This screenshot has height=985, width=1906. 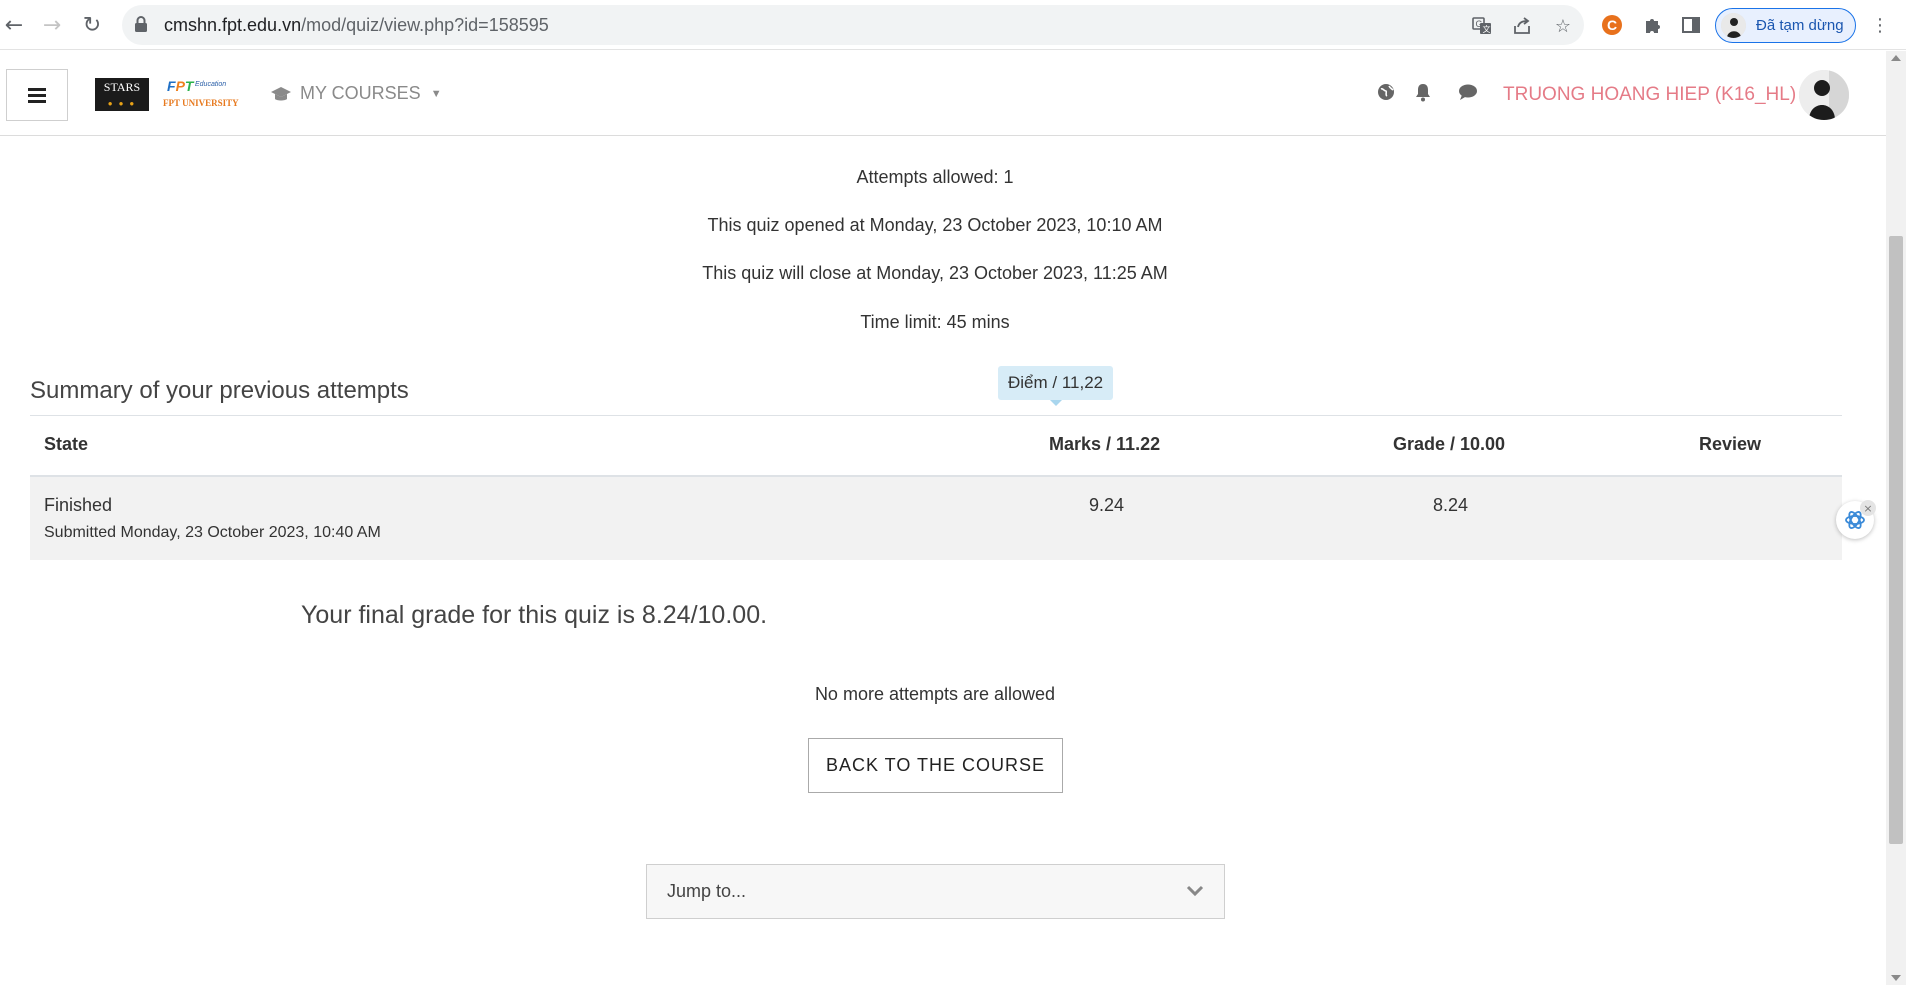 What do you see at coordinates (52, 25) in the screenshot?
I see `forward-icon: →` at bounding box center [52, 25].